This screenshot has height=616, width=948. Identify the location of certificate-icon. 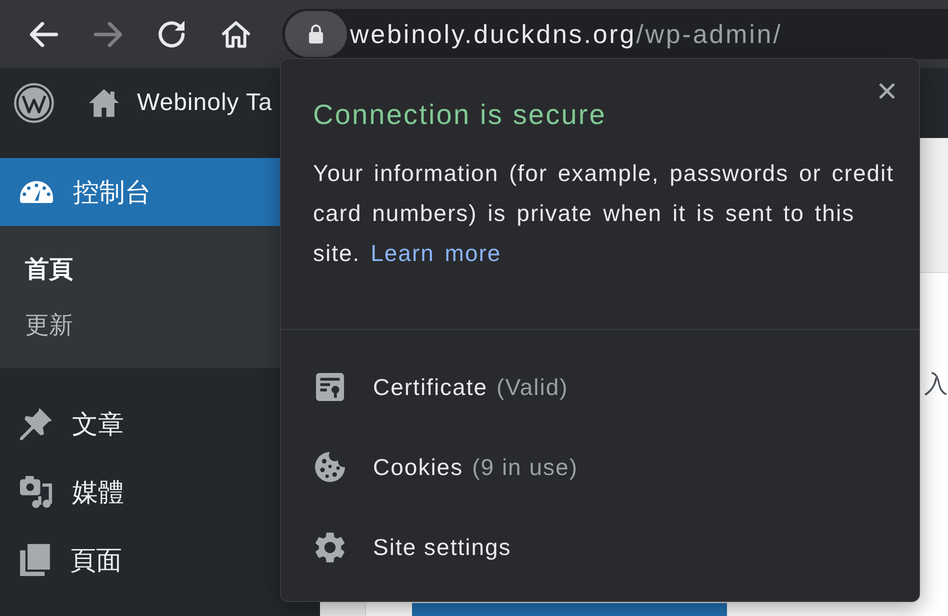
(330, 387).